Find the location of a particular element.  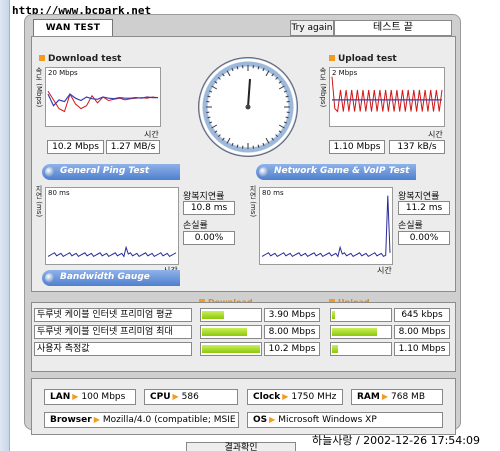

side-strip is located at coordinates (5, 225).